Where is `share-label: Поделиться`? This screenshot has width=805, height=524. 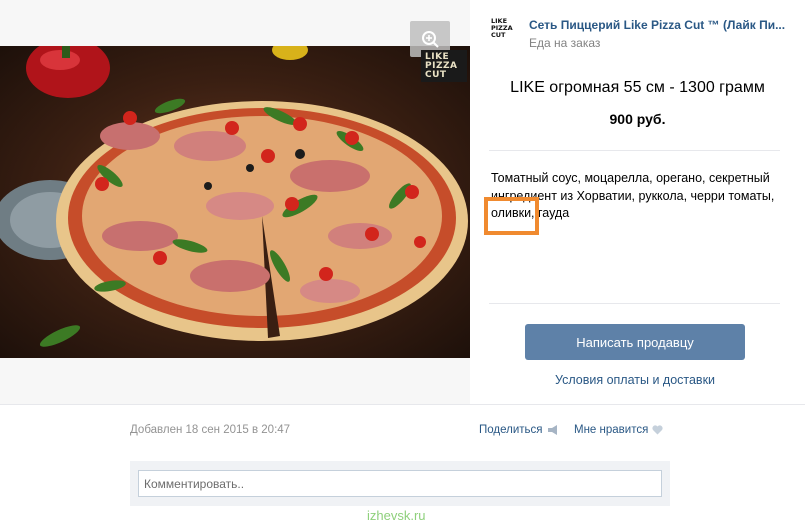
share-label: Поделиться is located at coordinates (511, 430).